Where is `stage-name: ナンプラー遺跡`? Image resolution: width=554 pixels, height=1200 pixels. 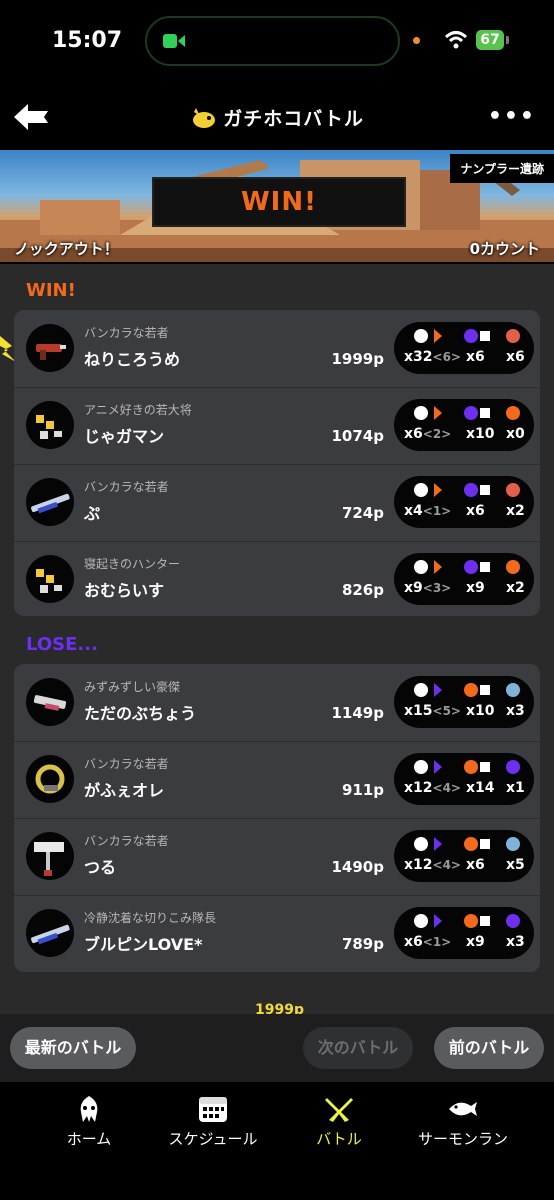 stage-name: ナンプラー遺跡 is located at coordinates (502, 168).